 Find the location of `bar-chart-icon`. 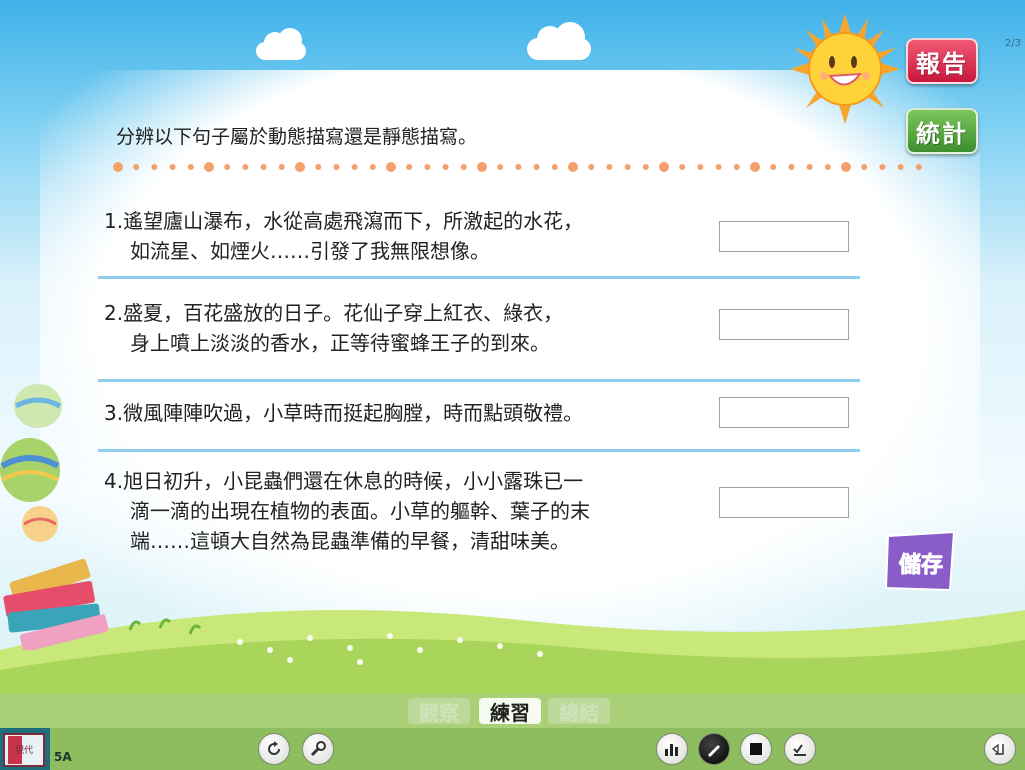

bar-chart-icon is located at coordinates (671, 750).